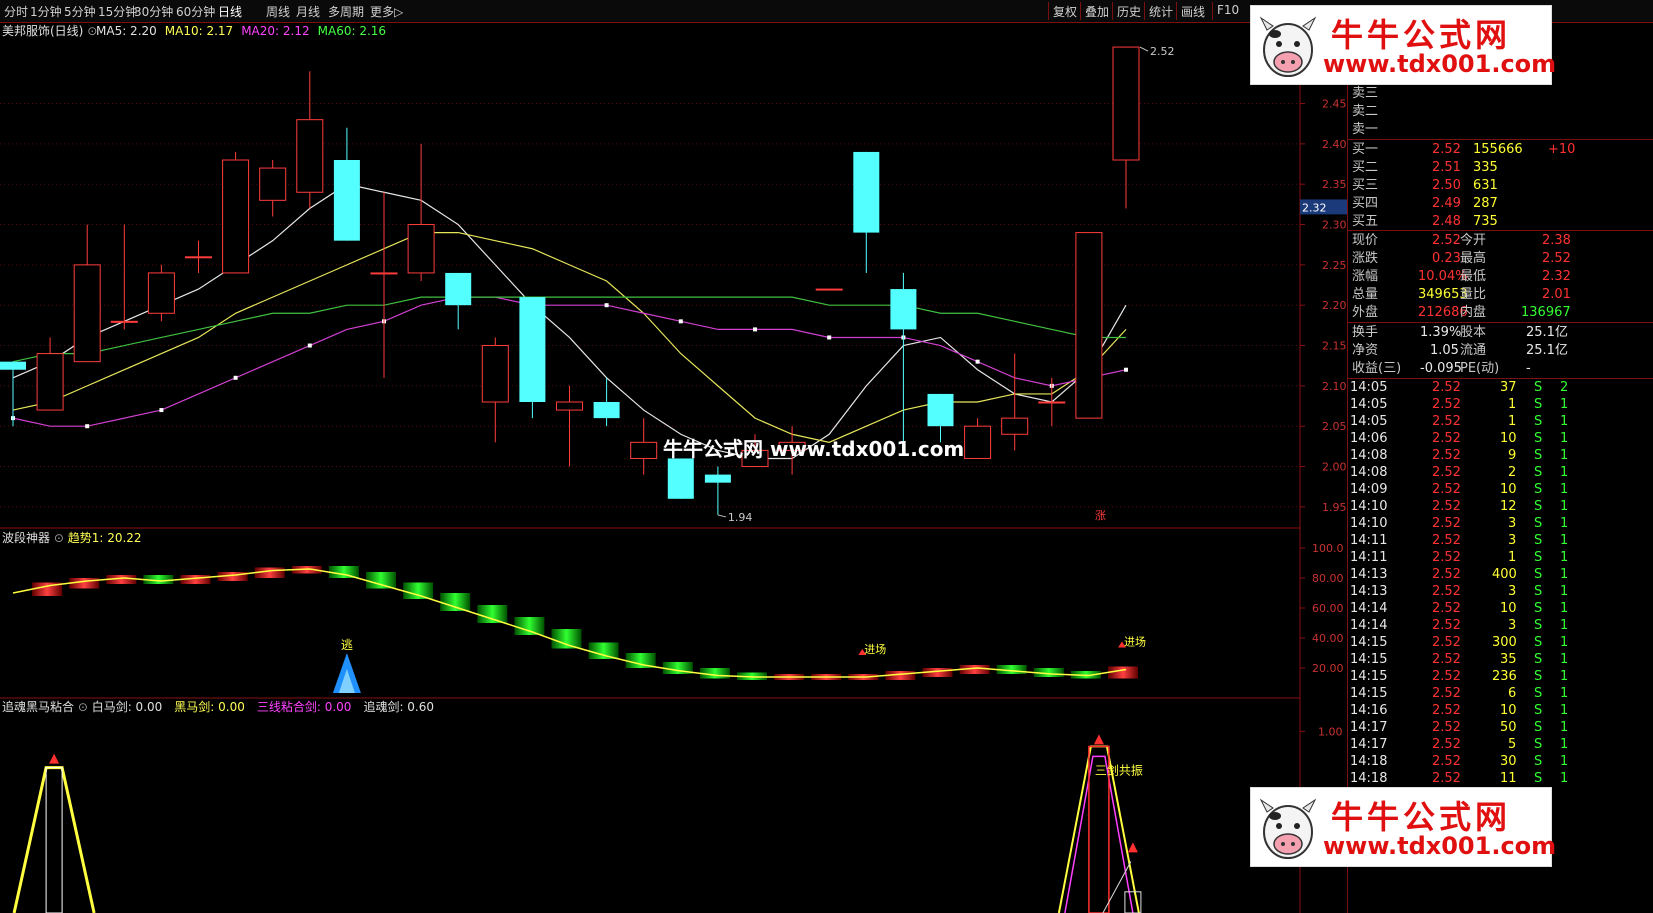 The height and width of the screenshot is (913, 1653). I want to click on trade-time: 14:13, so click(1369, 574).